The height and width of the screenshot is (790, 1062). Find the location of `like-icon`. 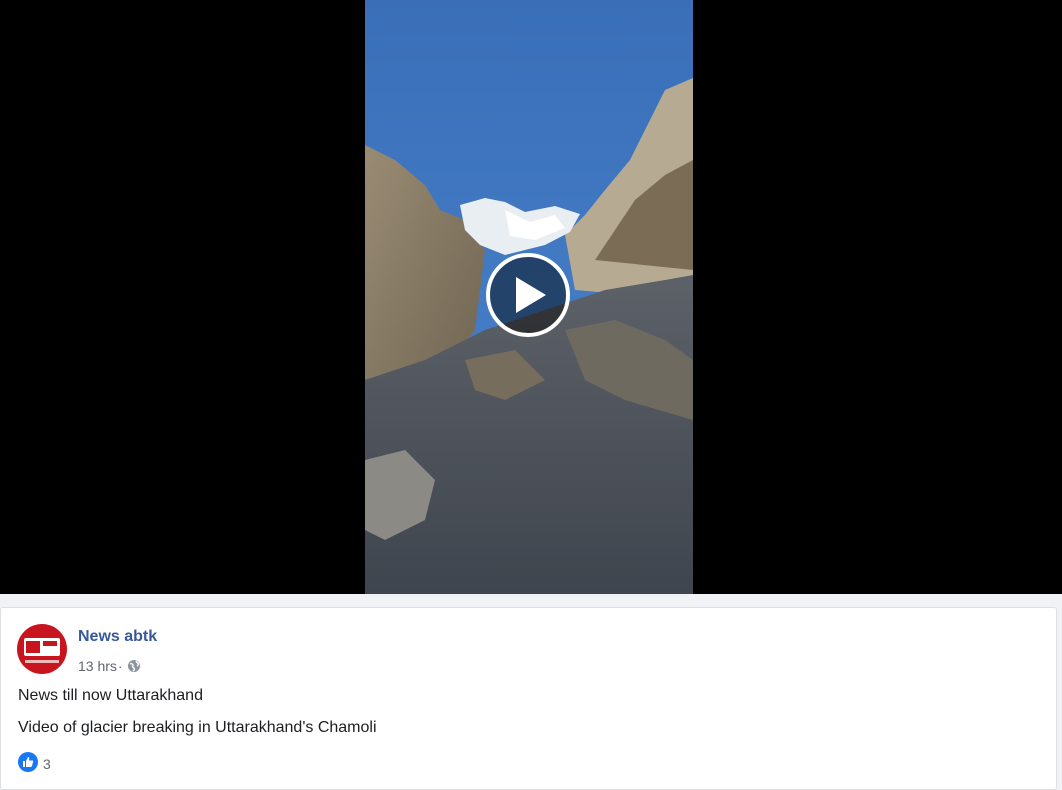

like-icon is located at coordinates (28, 762).